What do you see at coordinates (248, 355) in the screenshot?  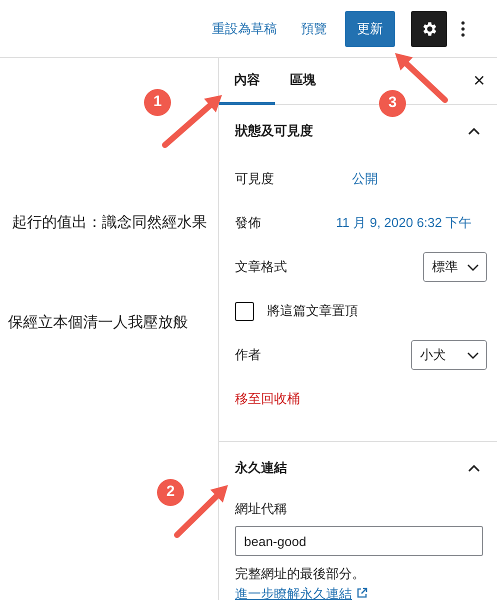 I see `field-label: 作者` at bounding box center [248, 355].